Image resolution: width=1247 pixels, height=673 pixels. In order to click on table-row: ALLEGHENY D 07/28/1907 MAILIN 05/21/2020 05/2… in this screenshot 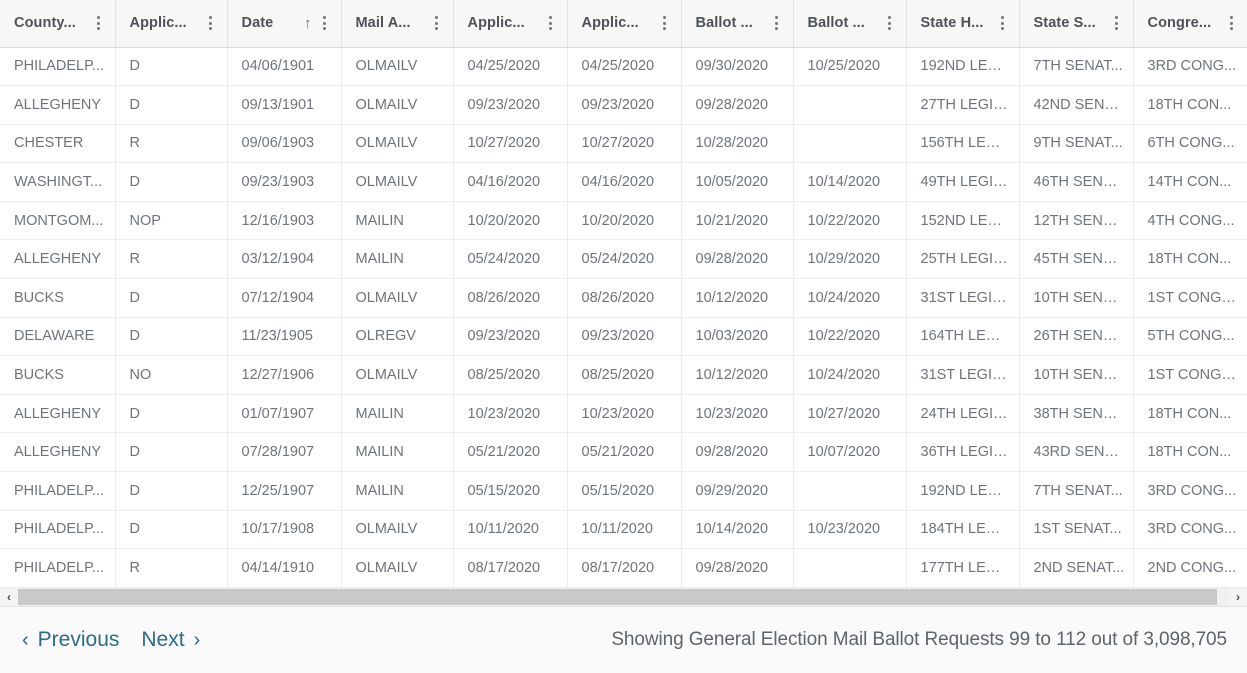, I will do `click(623, 452)`.